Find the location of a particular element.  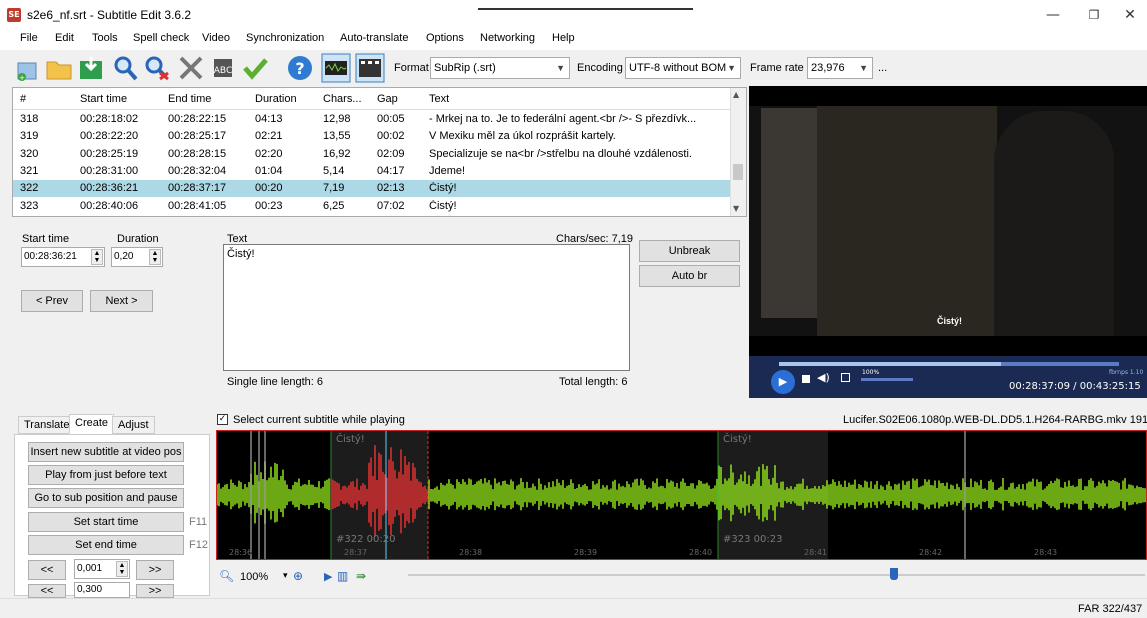

volume-icon: ◀) is located at coordinates (823, 377).